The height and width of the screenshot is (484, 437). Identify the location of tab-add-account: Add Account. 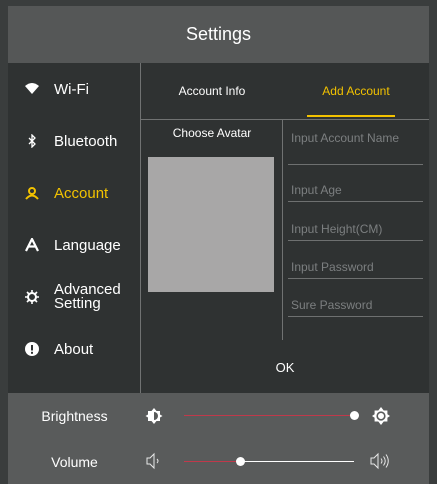
(356, 91).